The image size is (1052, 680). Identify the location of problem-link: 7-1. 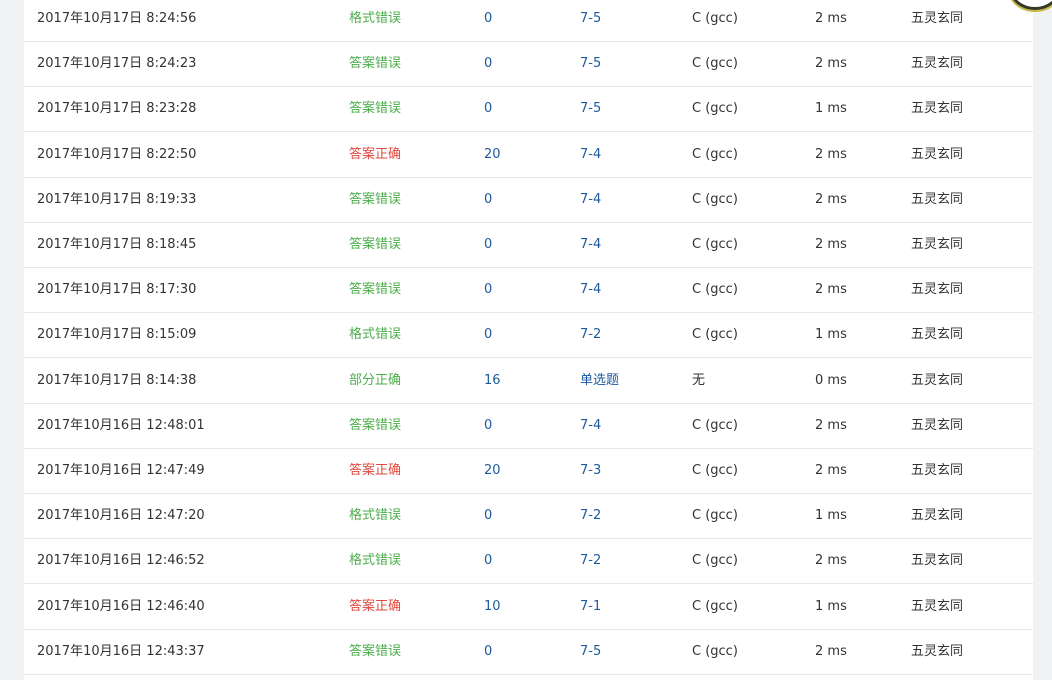
(590, 607).